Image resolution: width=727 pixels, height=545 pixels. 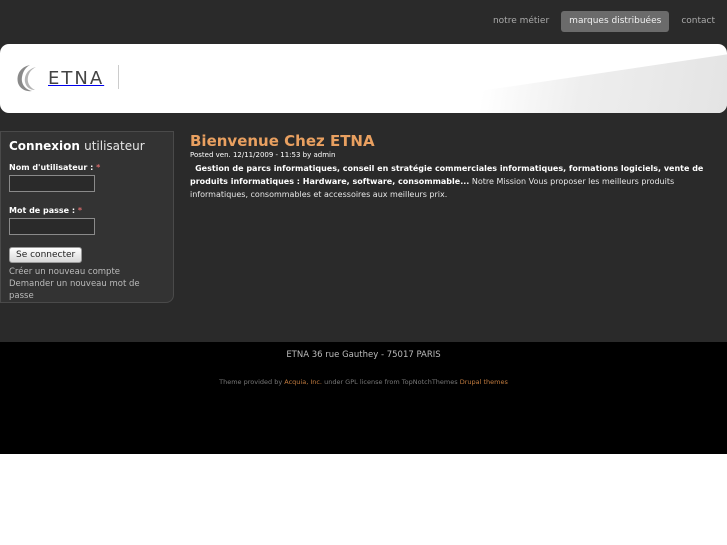 What do you see at coordinates (114, 146) in the screenshot?
I see `login-title-light: utilisateur` at bounding box center [114, 146].